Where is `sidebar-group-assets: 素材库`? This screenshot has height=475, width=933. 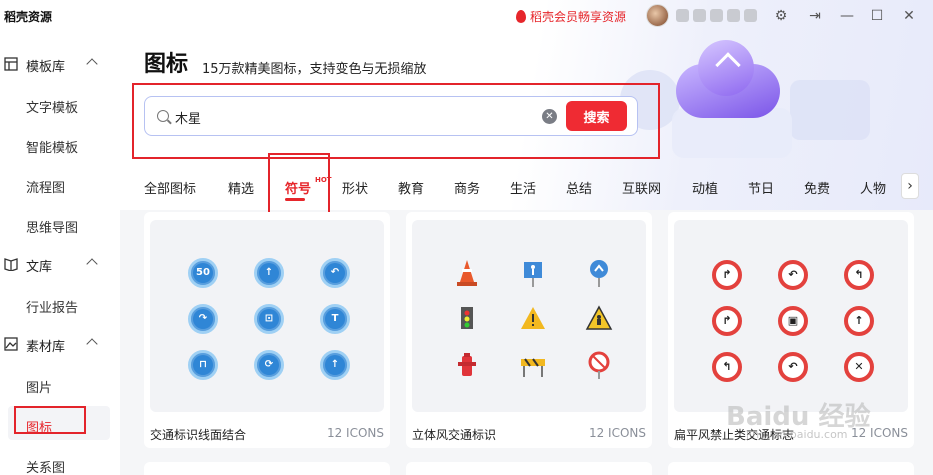 sidebar-group-assets: 素材库 is located at coordinates (60, 344).